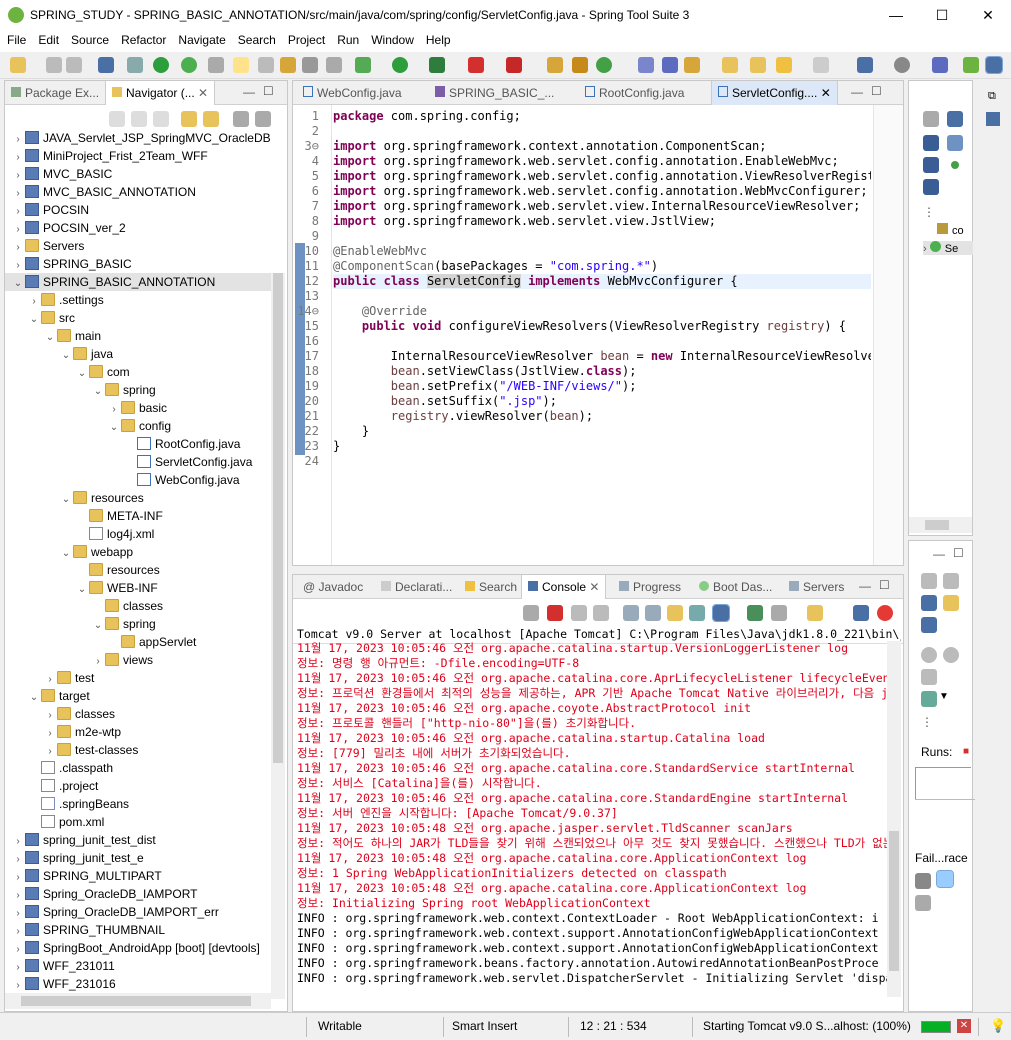 The height and width of the screenshot is (1040, 1011). I want to click on history-icon, so click(929, 625).